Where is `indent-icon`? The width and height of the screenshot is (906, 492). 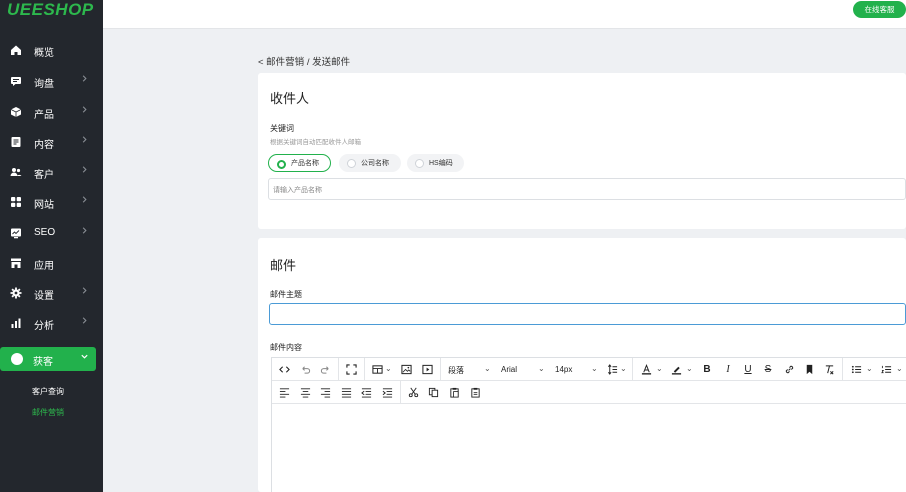
indent-icon is located at coordinates (387, 392).